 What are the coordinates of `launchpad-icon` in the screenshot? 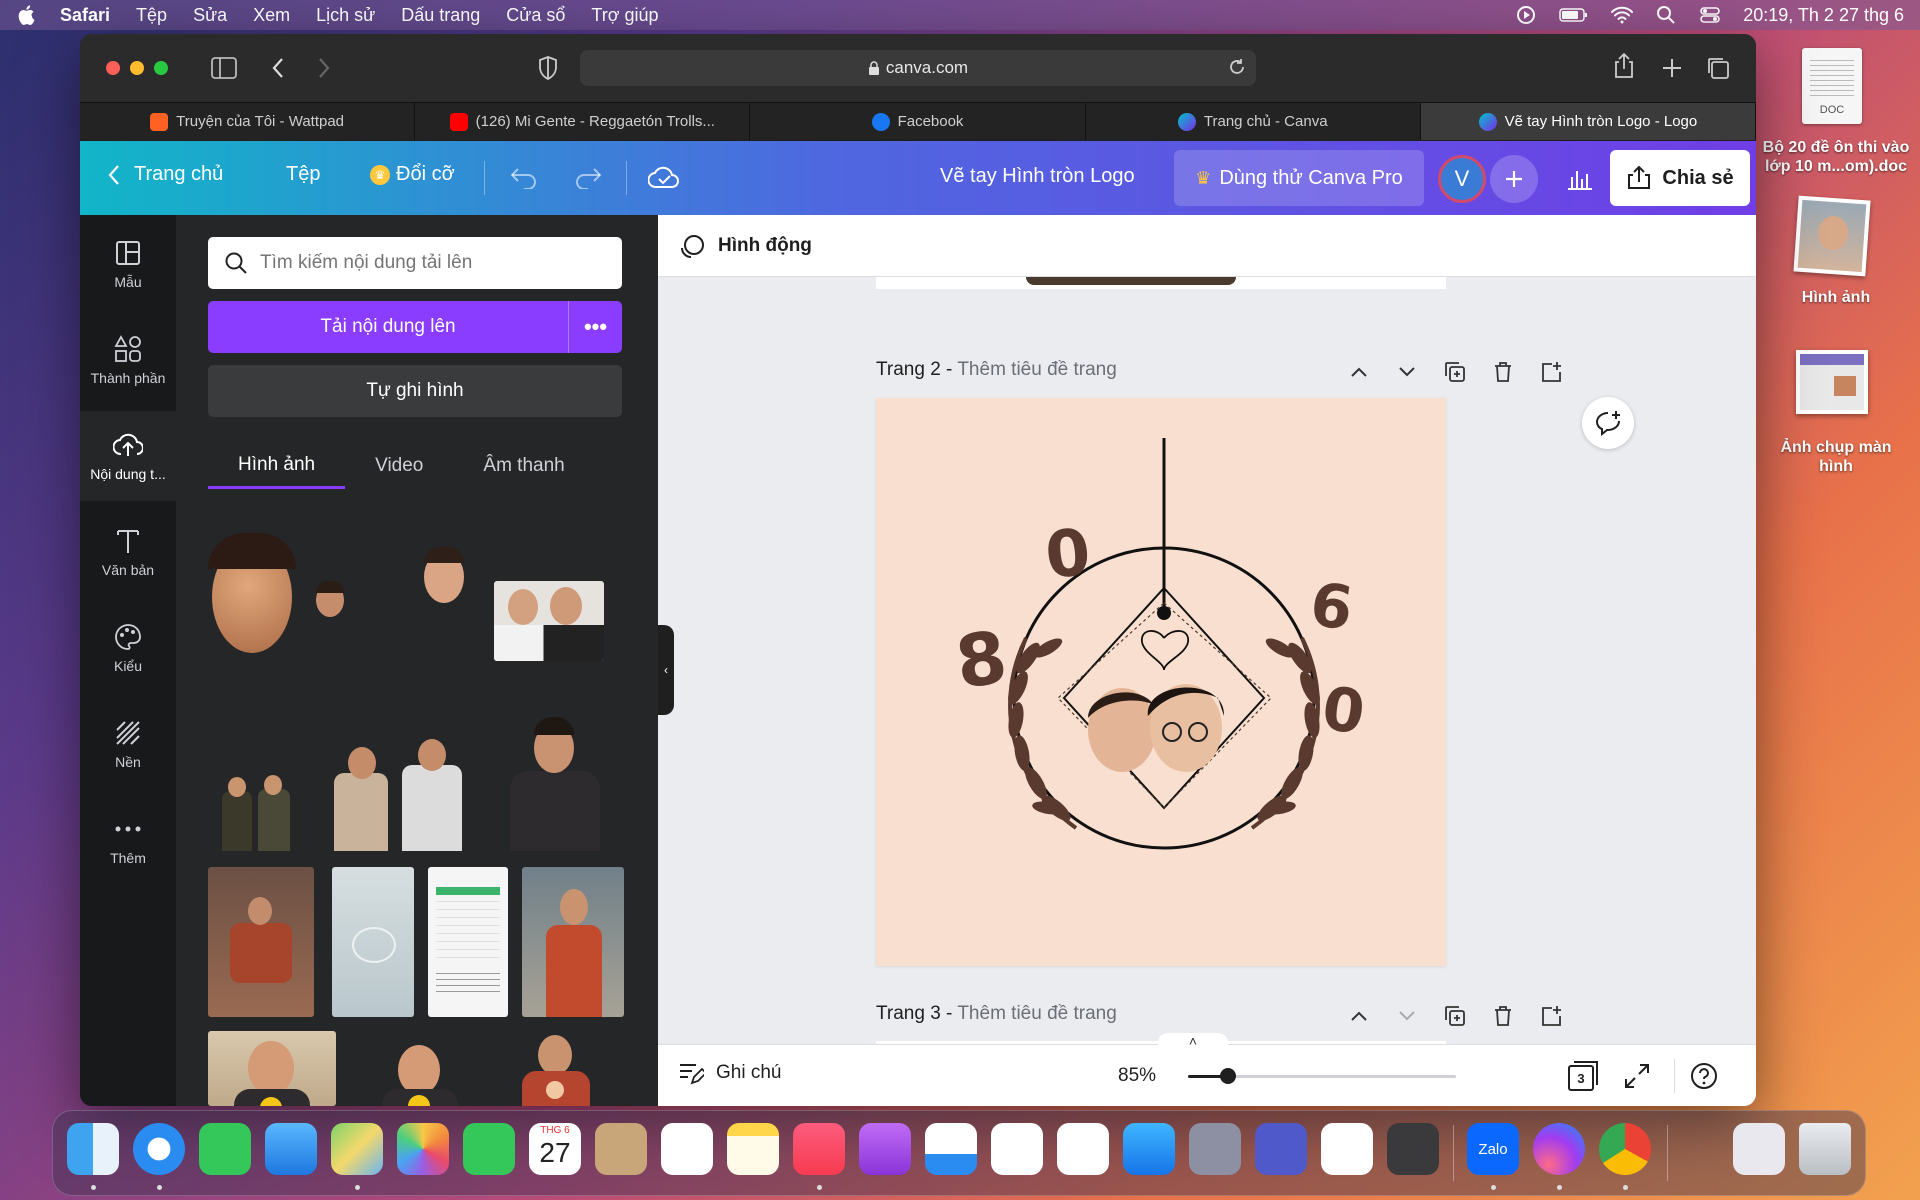 It's located at (1215, 1149).